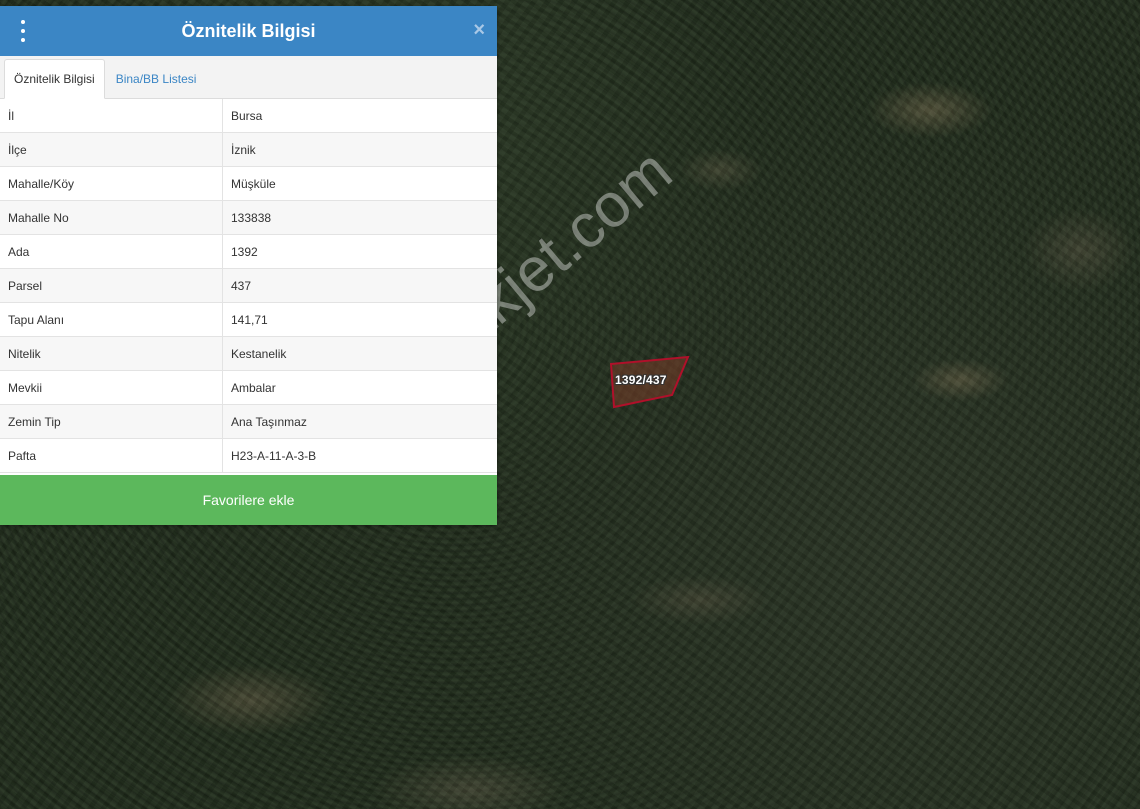 The image size is (1140, 809). I want to click on add-favorite-button: Favorilere ekle, so click(248, 500).